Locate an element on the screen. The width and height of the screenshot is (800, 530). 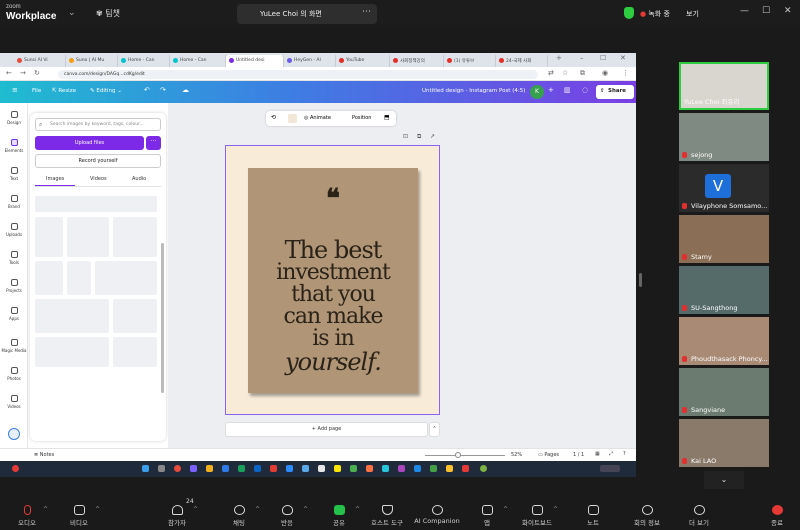
more-button: 더 보기 is located at coordinates (699, 511).